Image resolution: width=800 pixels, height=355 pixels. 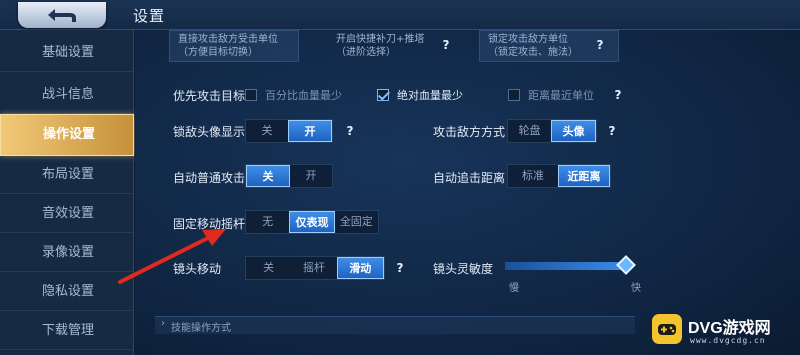 I want to click on watermark: DVG游戏网 www.dvgcdg.cn, so click(x=723, y=330).